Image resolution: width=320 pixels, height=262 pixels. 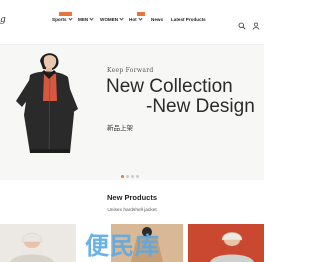 I want to click on nav-label-sports: Sports, so click(x=59, y=19).